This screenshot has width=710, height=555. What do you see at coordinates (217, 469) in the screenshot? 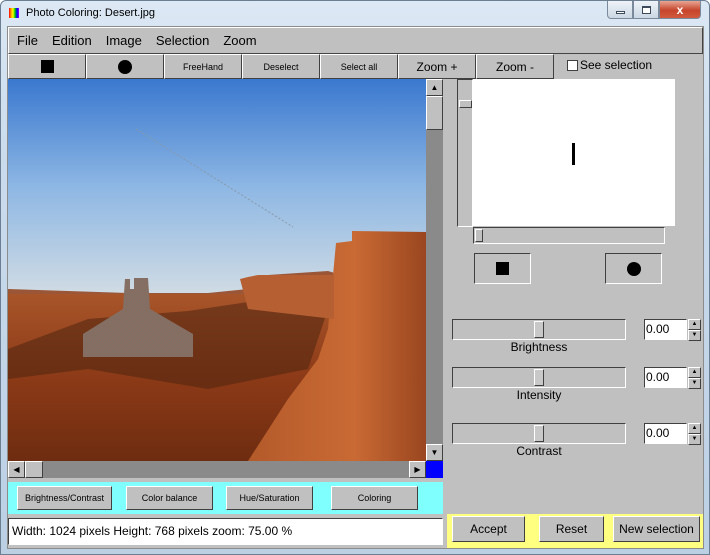
I see `image-horizontal-scrollbar: ◀ ▶` at bounding box center [217, 469].